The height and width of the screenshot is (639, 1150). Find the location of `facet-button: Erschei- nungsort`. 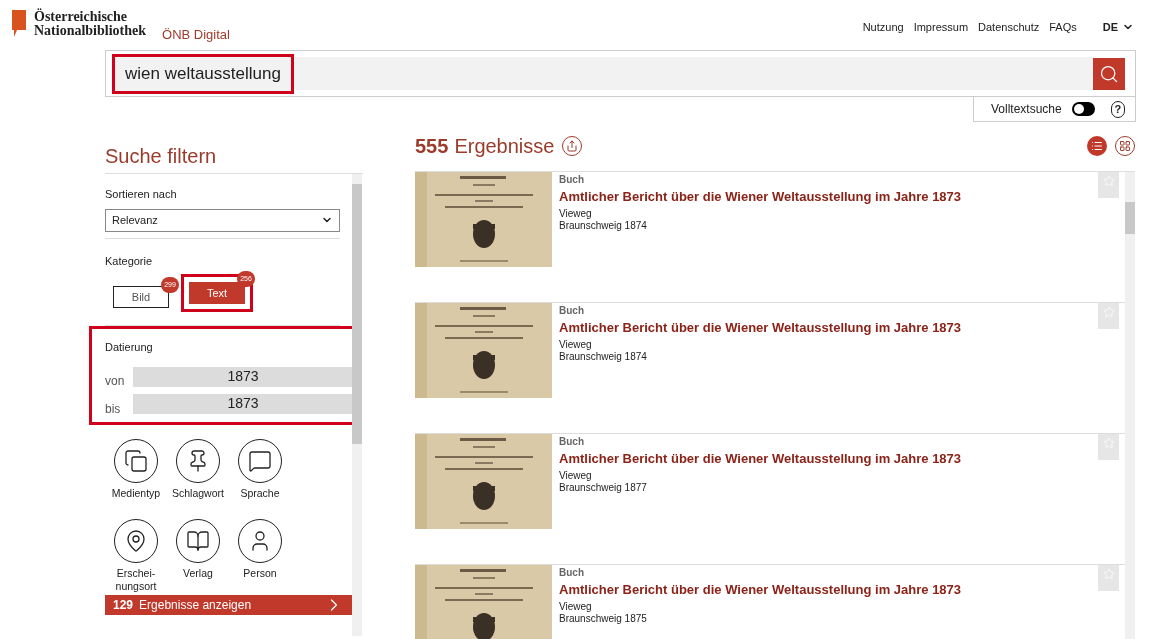

facet-button: Erschei- nungsort is located at coordinates (136, 556).